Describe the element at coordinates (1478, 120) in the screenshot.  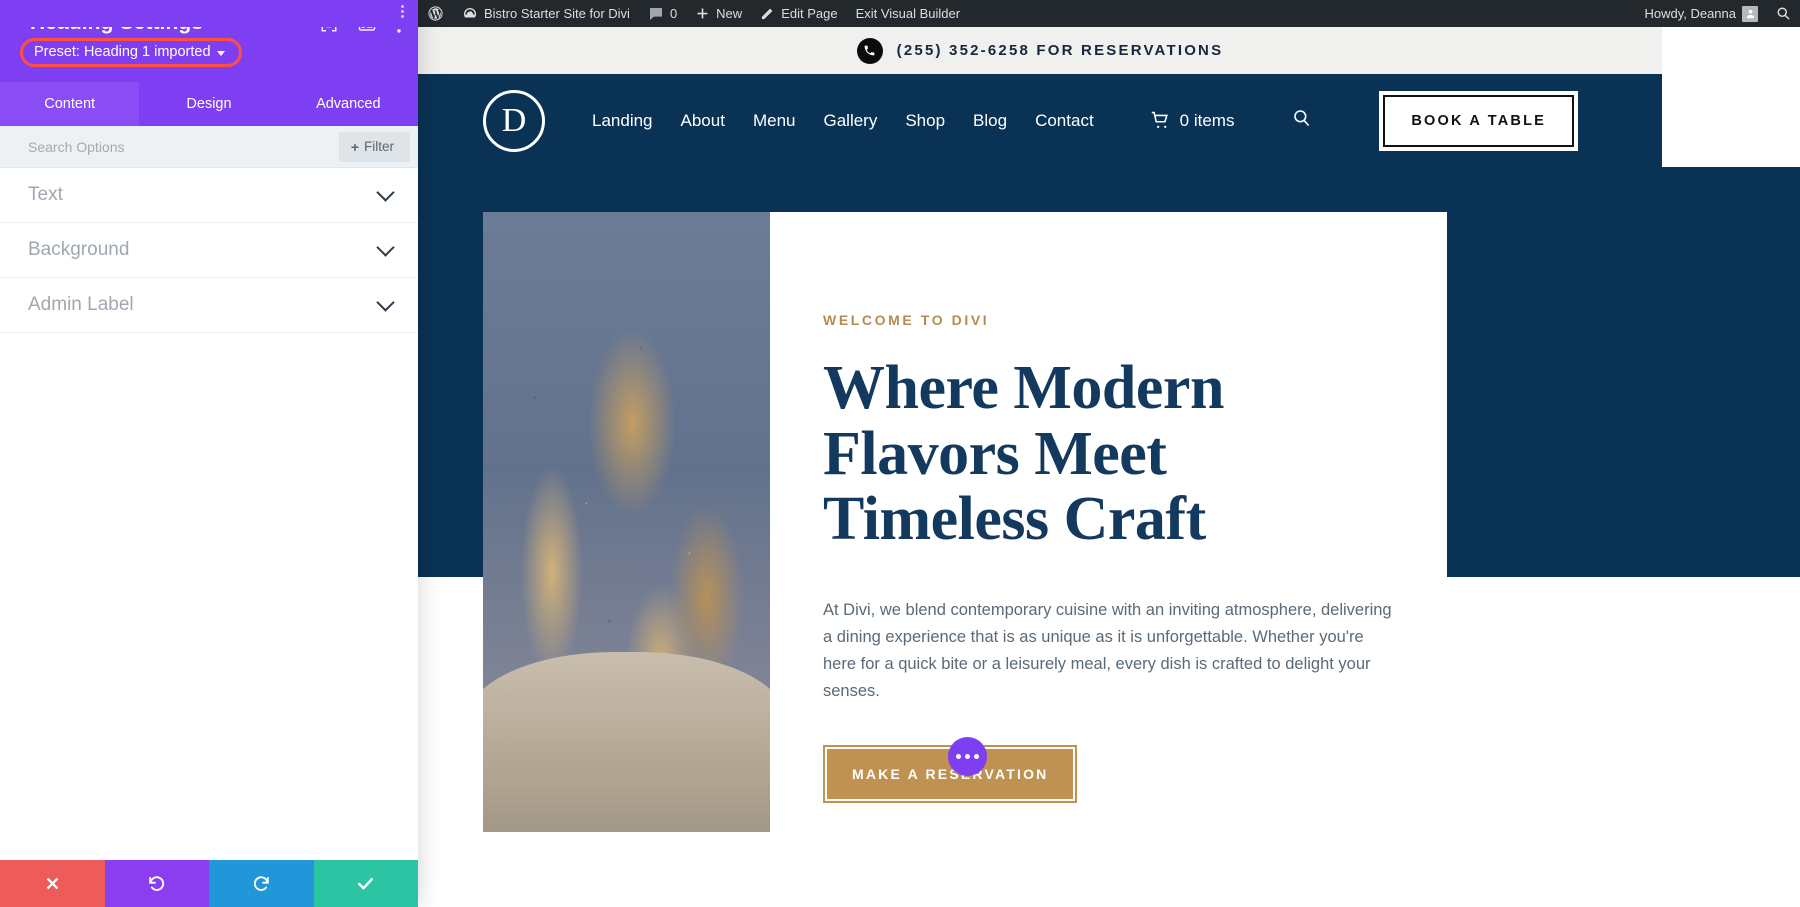
I see `book-a-table-button: BOOK A TABLE` at that location.